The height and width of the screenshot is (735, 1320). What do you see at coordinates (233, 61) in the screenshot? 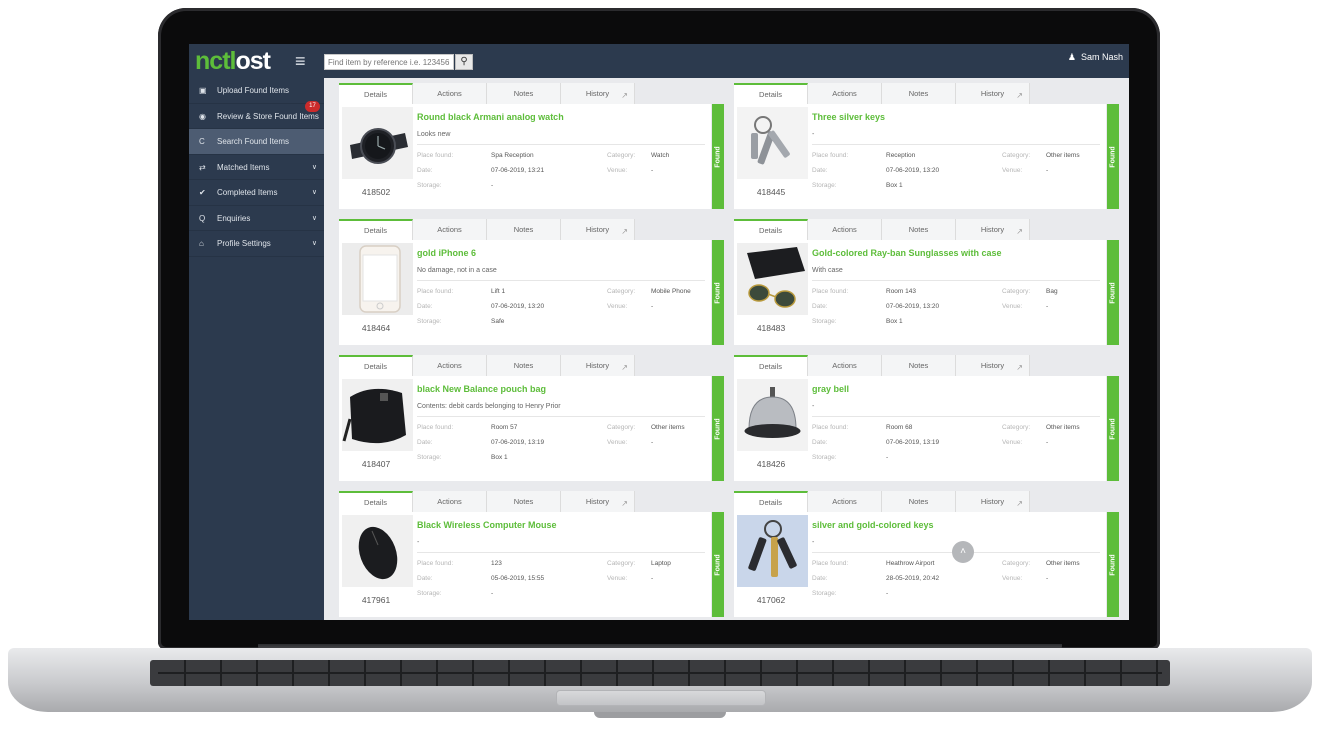
I see `notlost-logo: nctlost` at bounding box center [233, 61].